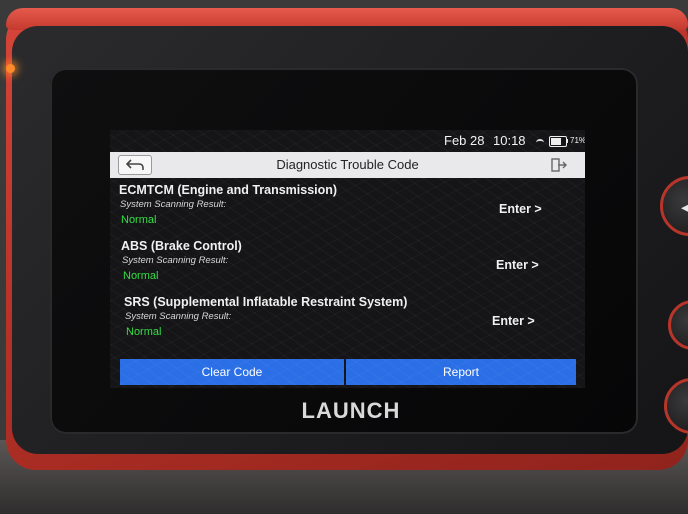 The width and height of the screenshot is (688, 514). I want to click on status-bar: Feb 28 10:18 71%, so click(347, 141).